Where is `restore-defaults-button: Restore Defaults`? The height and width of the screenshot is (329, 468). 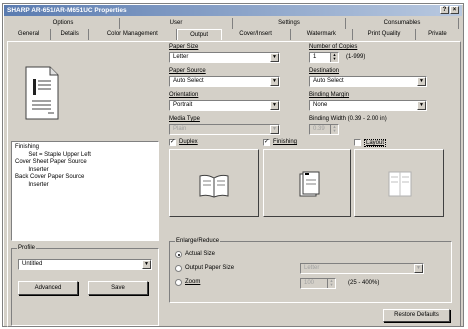
restore-defaults-button: Restore Defaults is located at coordinates (416, 315).